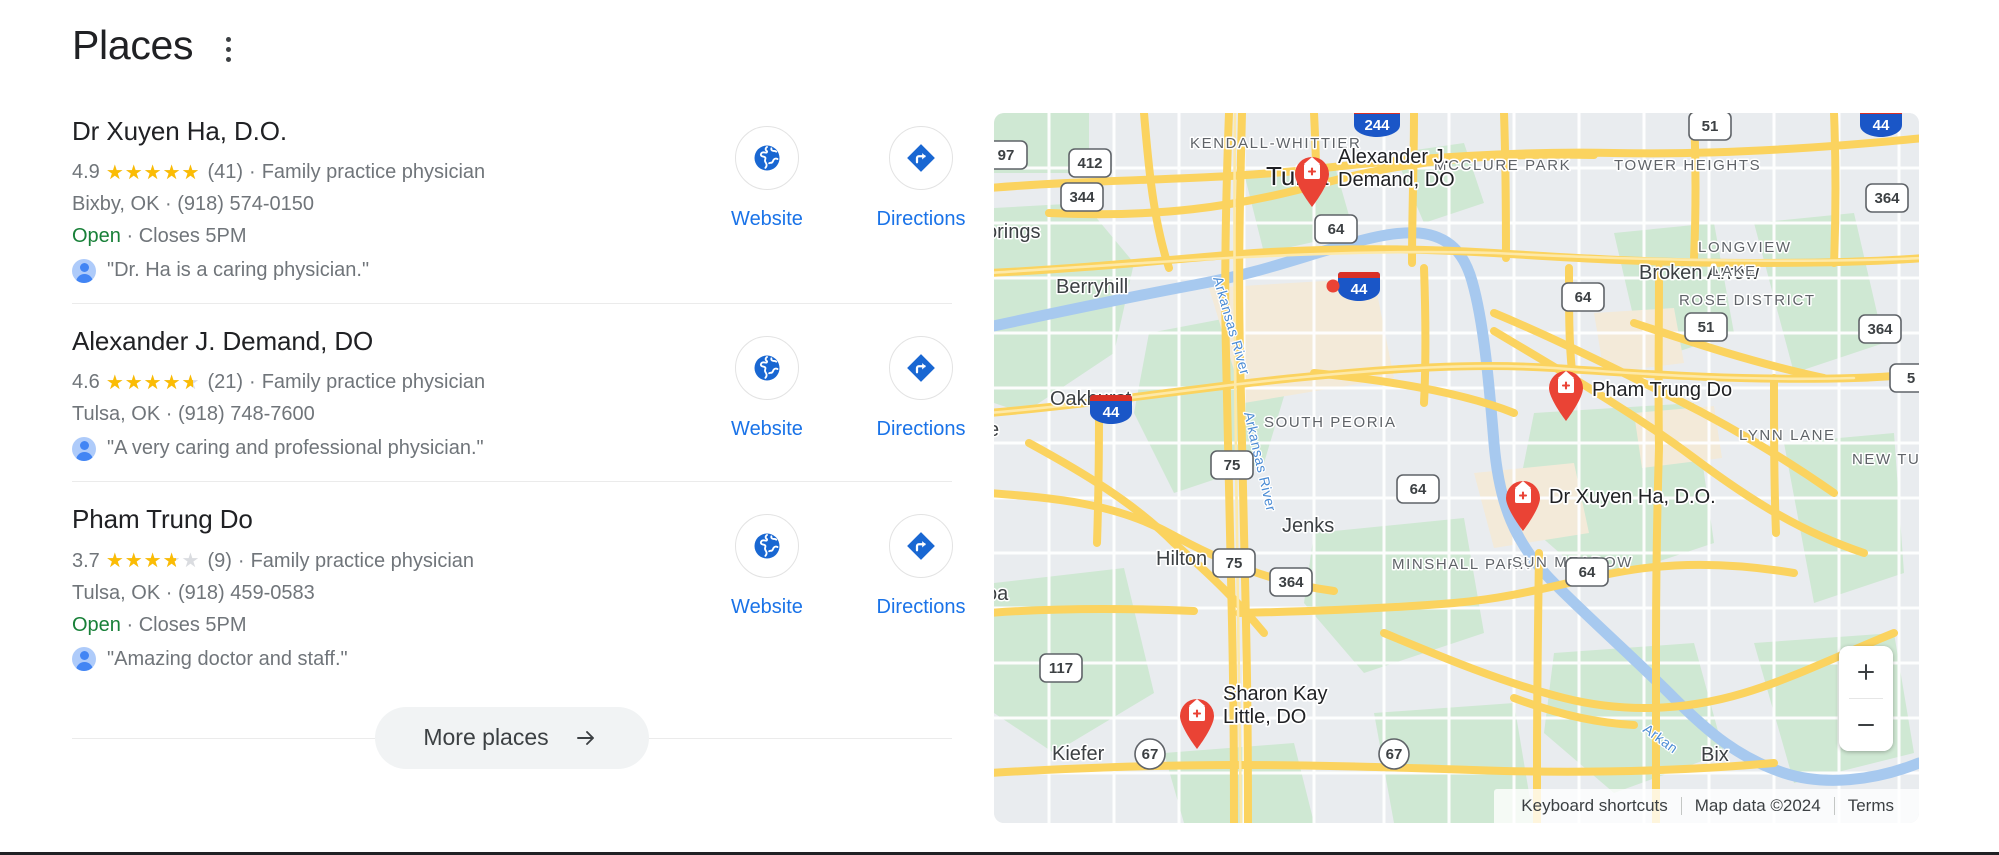 The width and height of the screenshot is (1999, 855). Describe the element at coordinates (225, 172) in the screenshot. I see `review-count: (41)` at that location.